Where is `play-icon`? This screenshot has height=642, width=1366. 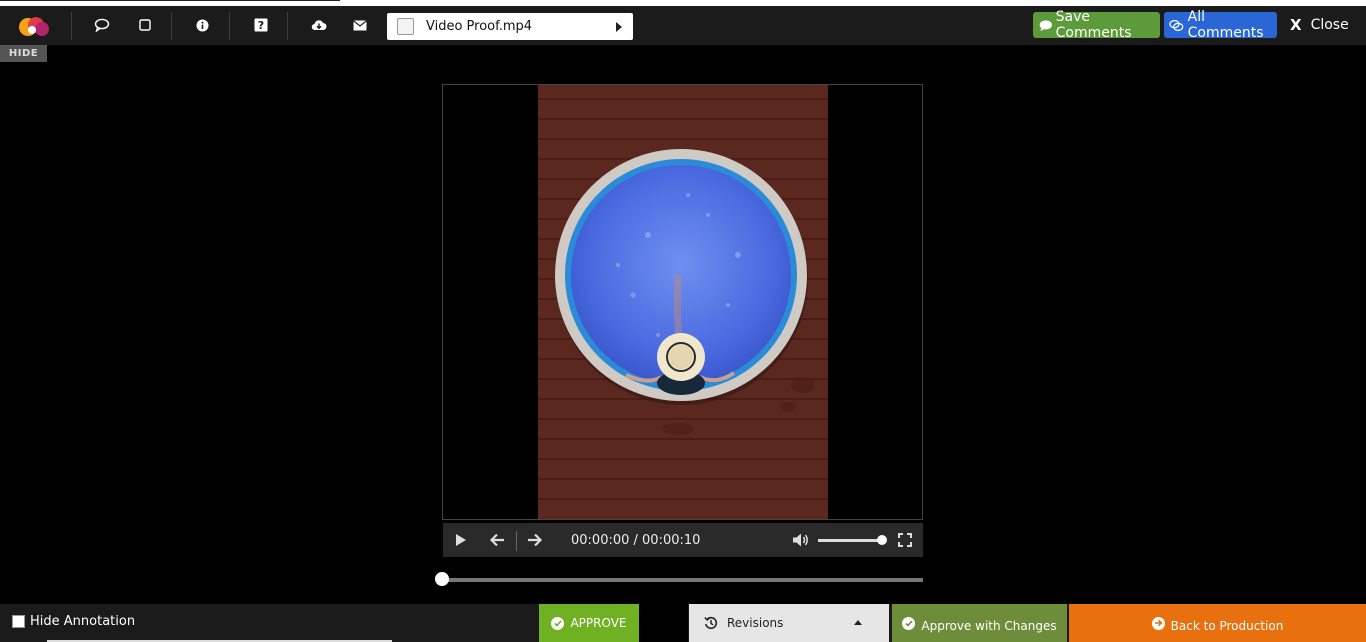 play-icon is located at coordinates (461, 540).